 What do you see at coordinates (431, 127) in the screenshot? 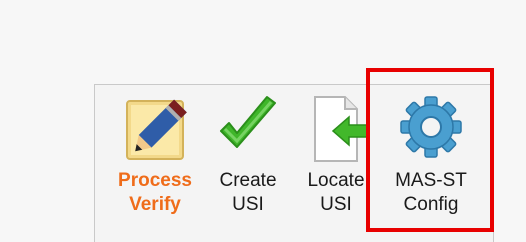
I see `gear-icon` at bounding box center [431, 127].